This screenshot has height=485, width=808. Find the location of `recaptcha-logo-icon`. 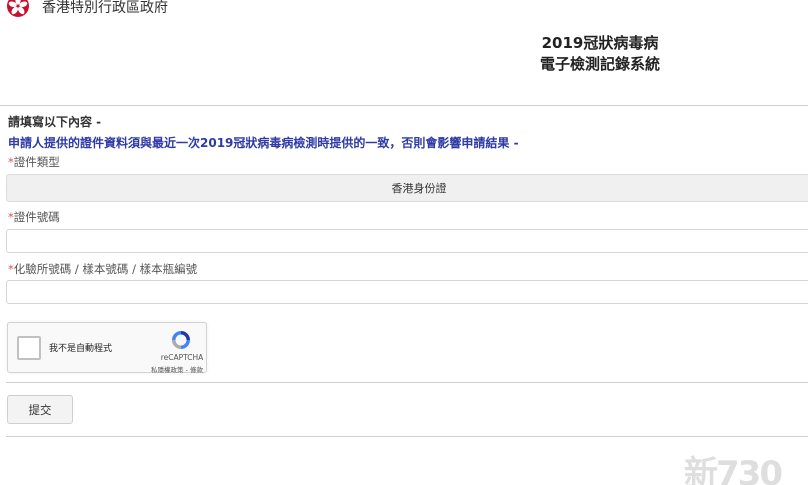

recaptcha-logo-icon is located at coordinates (181, 340).